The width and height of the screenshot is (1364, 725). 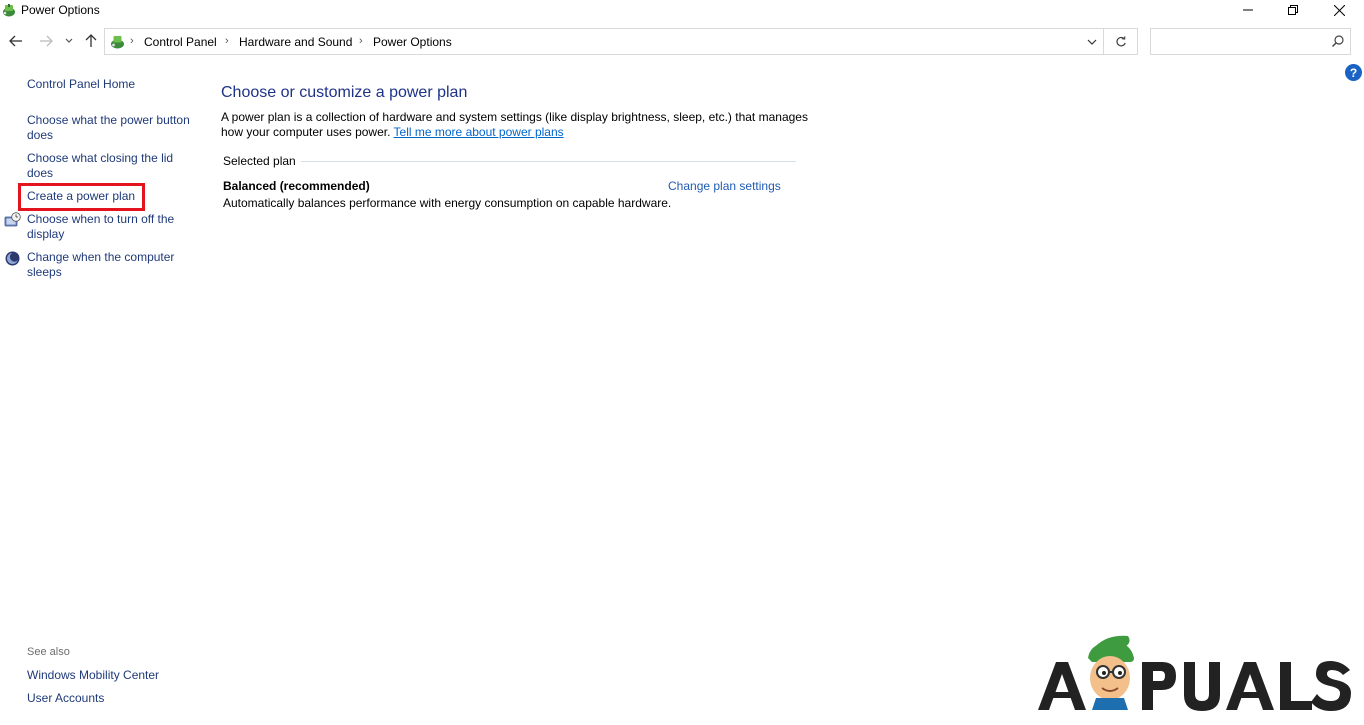 I want to click on learn-more-link: Tell me more about power plans, so click(x=479, y=132).